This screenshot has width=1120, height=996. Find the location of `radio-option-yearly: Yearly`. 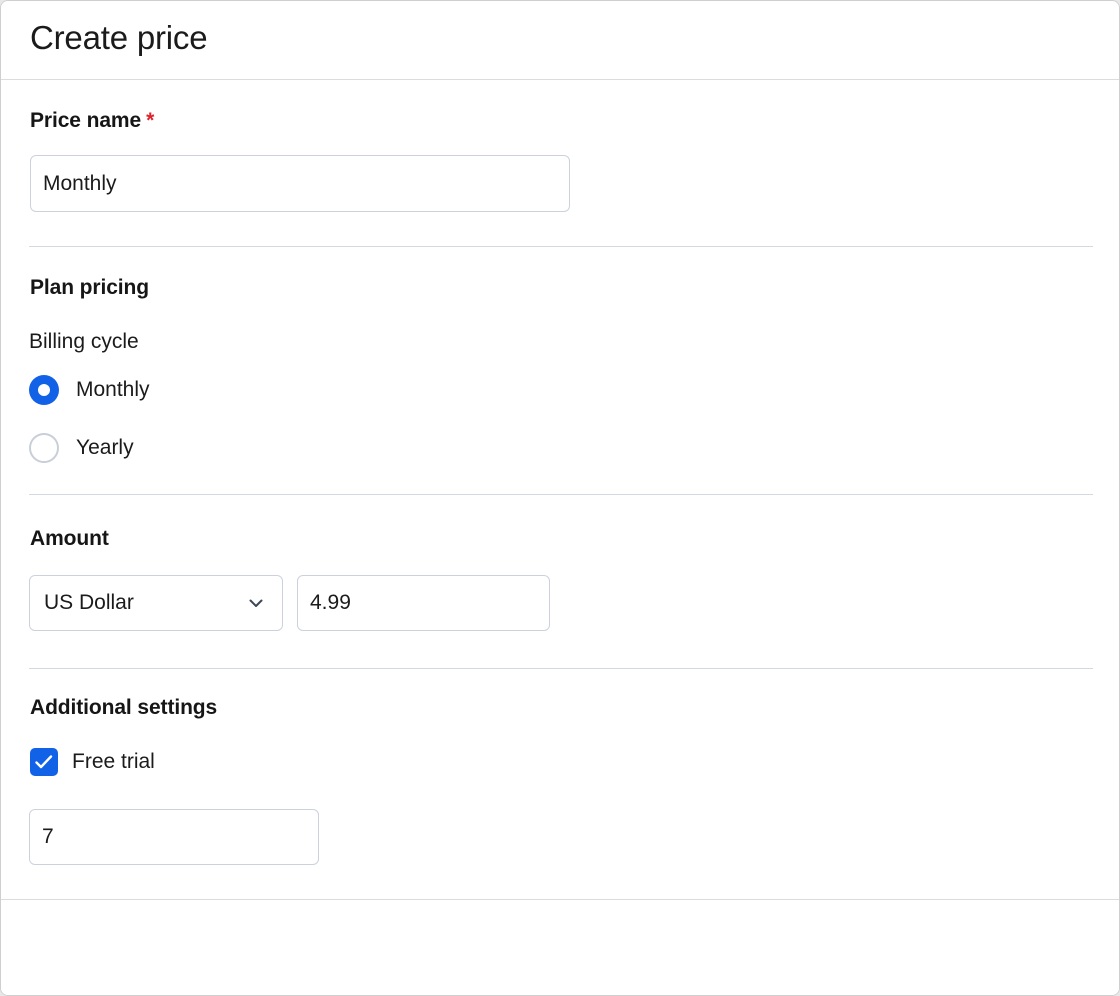

radio-option-yearly: Yearly is located at coordinates (81, 448).